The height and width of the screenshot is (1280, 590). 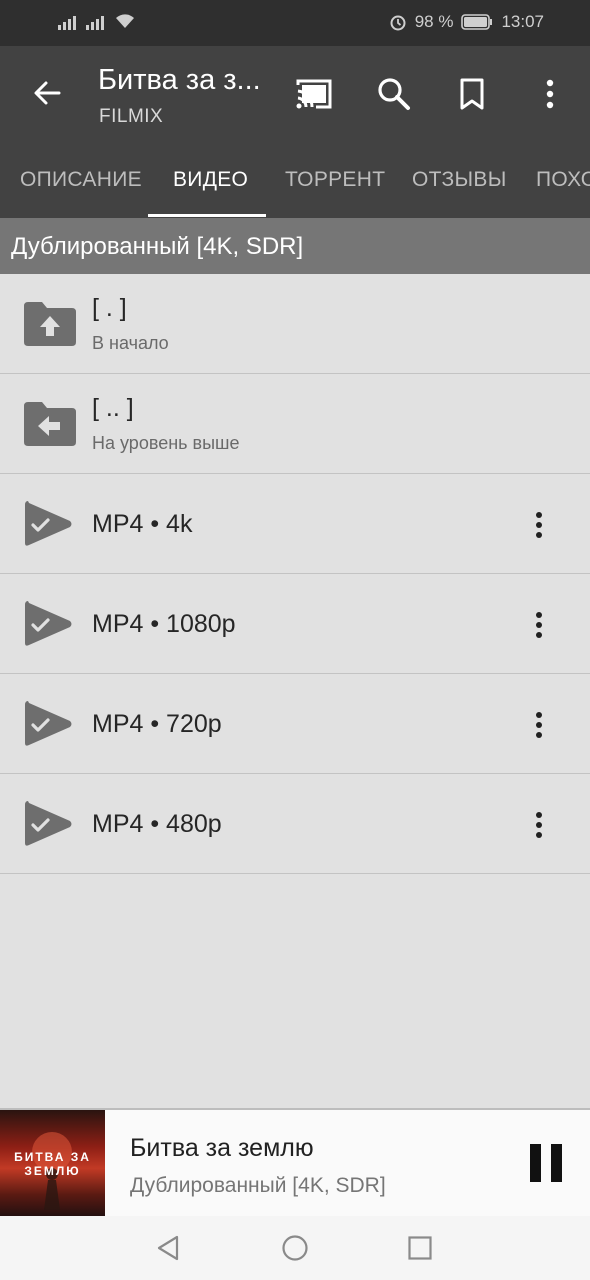 What do you see at coordinates (157, 824) in the screenshot?
I see `file-label: MP4 • 480p` at bounding box center [157, 824].